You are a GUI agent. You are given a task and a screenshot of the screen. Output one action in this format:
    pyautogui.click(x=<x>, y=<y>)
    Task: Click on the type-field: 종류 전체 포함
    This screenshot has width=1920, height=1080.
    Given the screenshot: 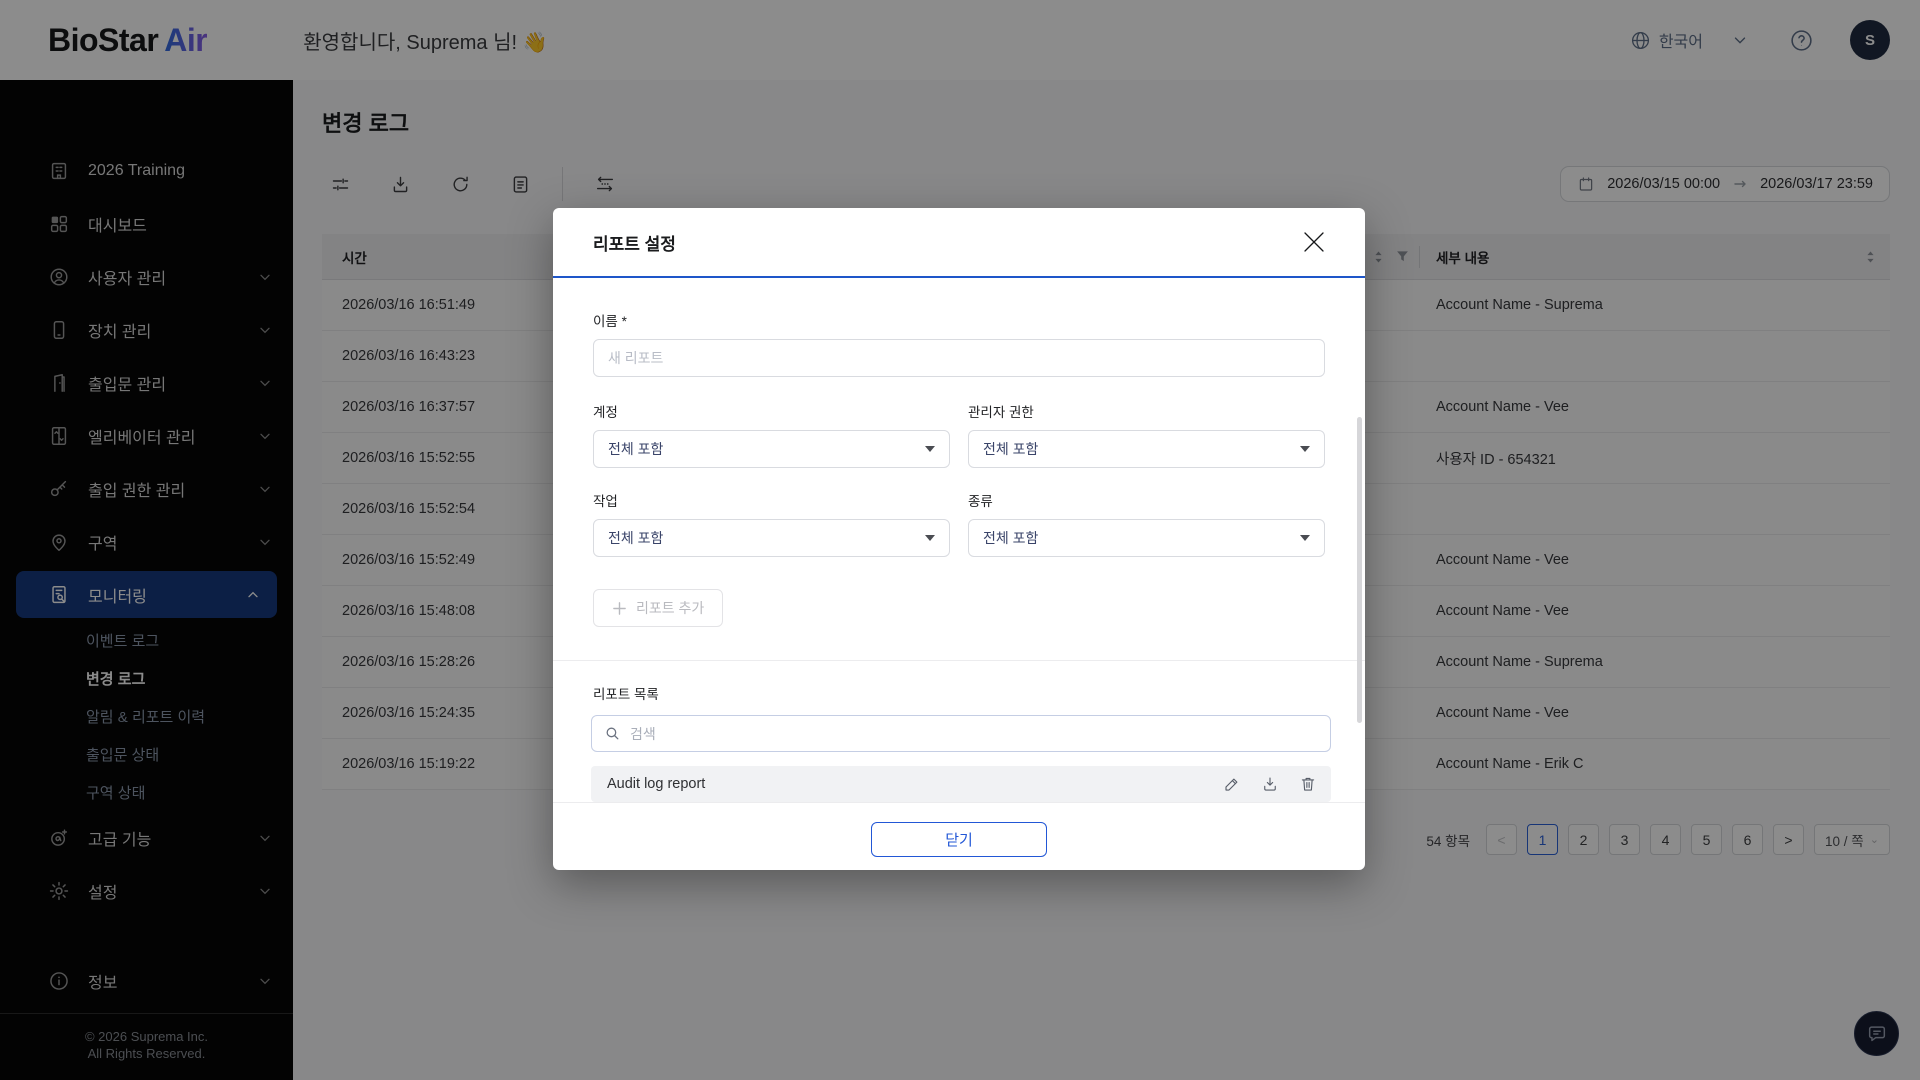 What is the action you would take?
    pyautogui.click(x=1146, y=523)
    